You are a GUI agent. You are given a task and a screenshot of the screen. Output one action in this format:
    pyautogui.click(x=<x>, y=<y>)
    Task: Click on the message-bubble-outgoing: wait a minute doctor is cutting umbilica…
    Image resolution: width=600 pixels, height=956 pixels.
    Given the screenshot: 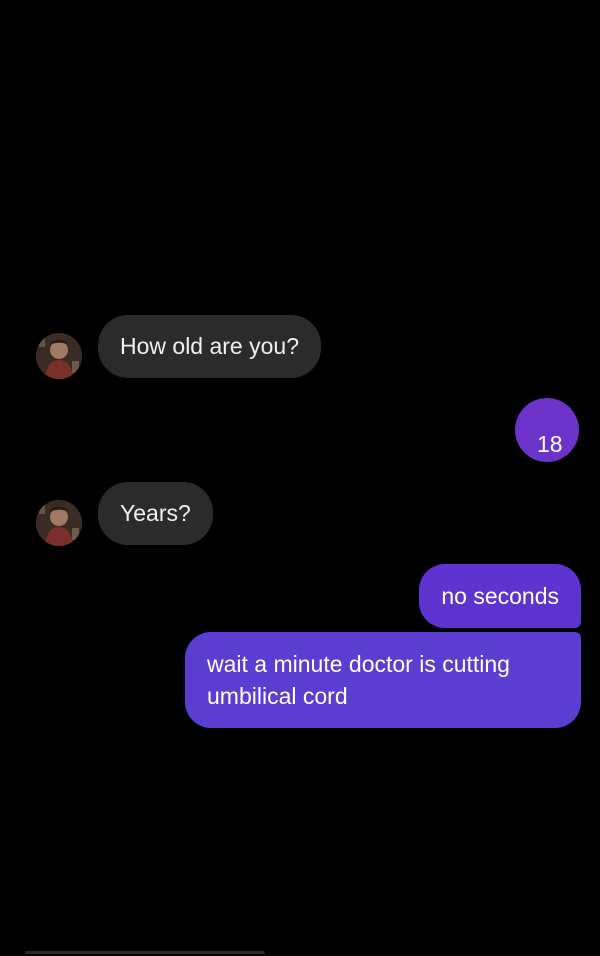 What is the action you would take?
    pyautogui.click(x=383, y=680)
    